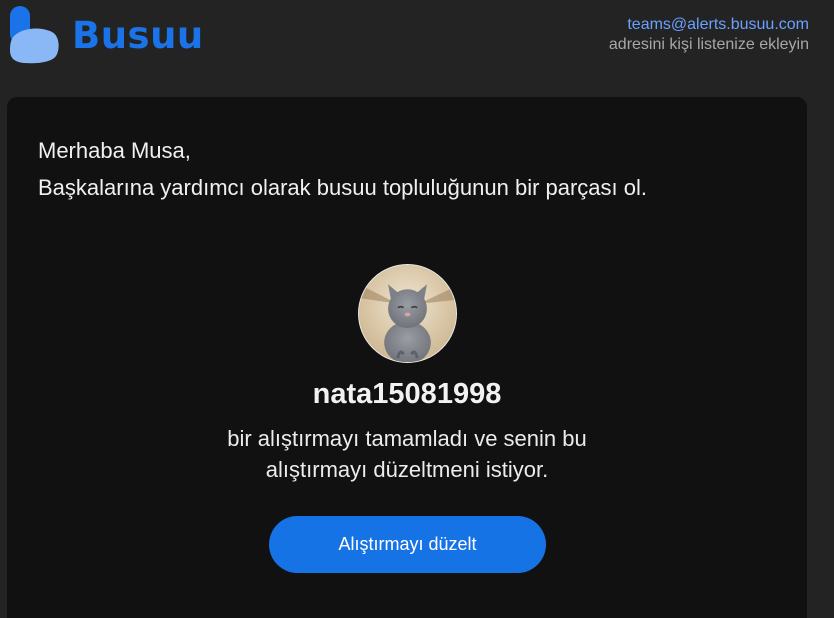 This screenshot has width=834, height=618. I want to click on user-avatar-cat, so click(407, 313).